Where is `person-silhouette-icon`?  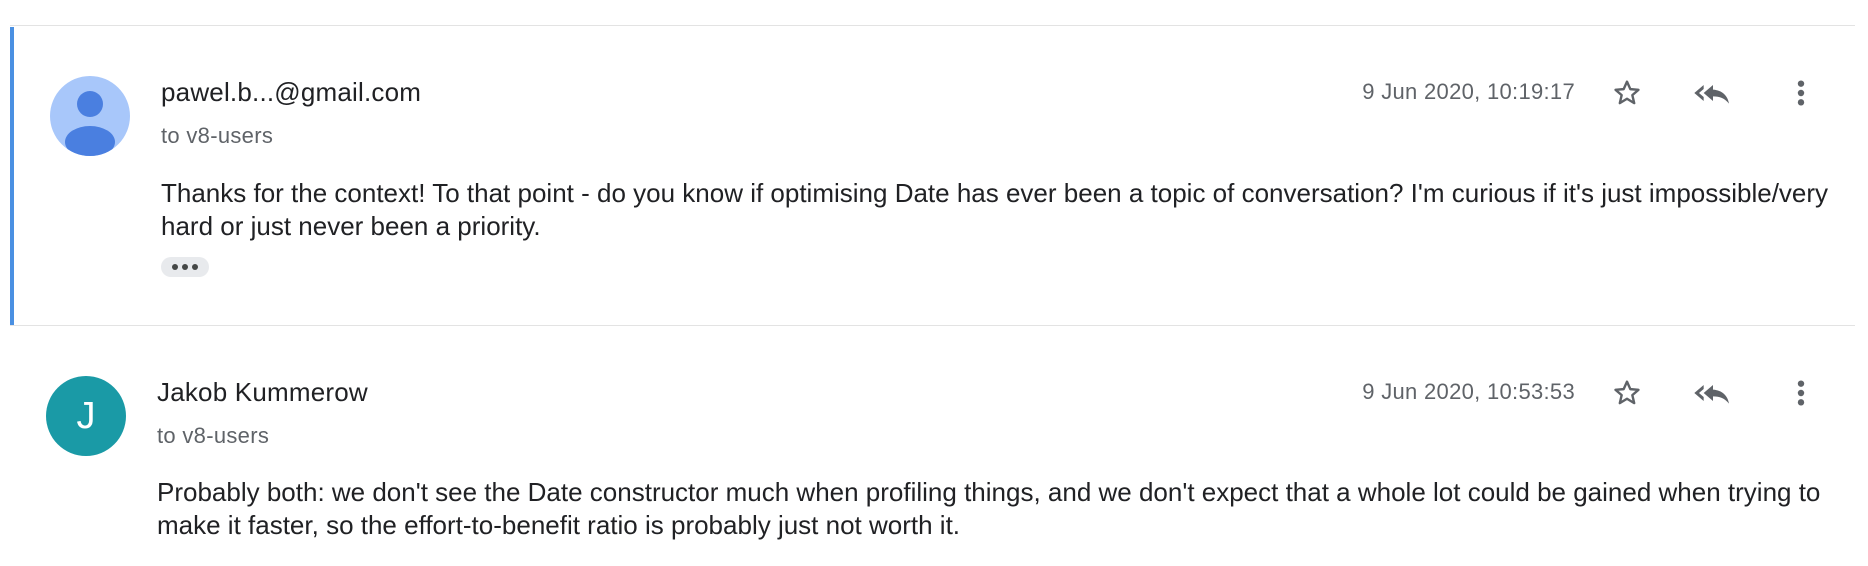 person-silhouette-icon is located at coordinates (90, 123).